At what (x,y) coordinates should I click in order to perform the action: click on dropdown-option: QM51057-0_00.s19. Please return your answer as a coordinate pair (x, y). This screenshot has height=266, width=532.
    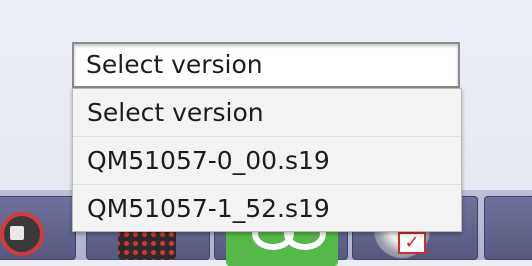
    Looking at the image, I should click on (267, 161).